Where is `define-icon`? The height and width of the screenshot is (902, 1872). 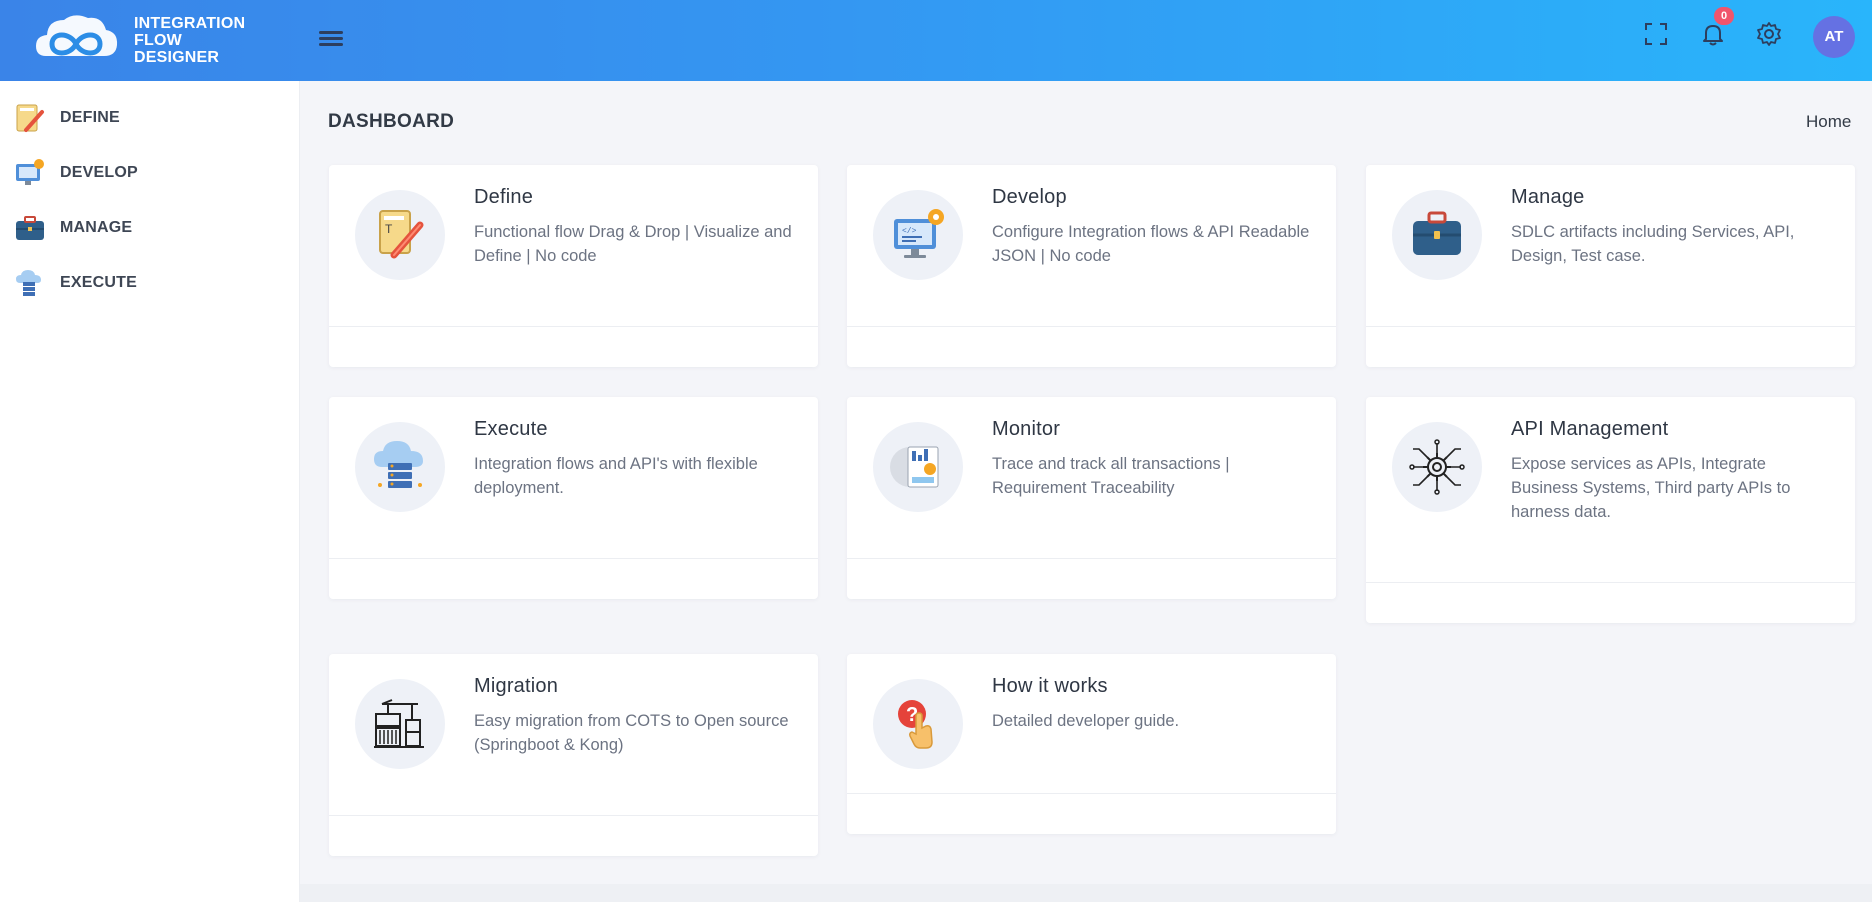 define-icon is located at coordinates (30, 118).